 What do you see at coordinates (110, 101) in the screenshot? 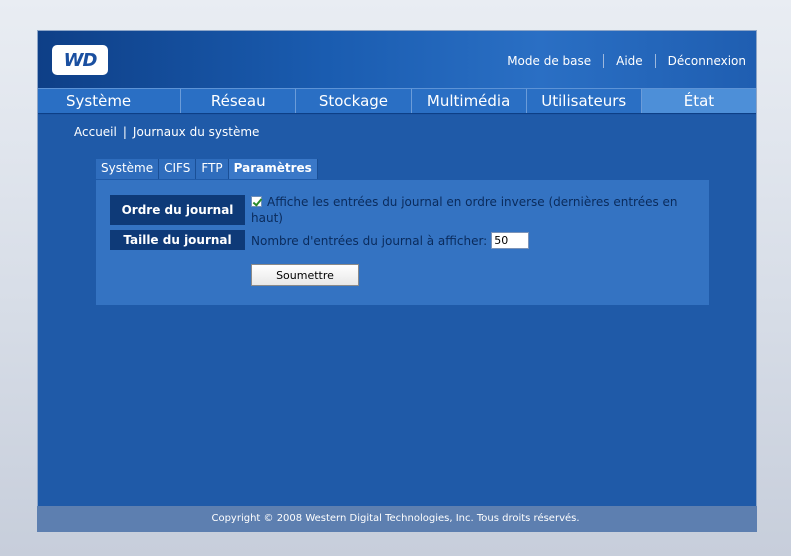
I see `nav-item-system: Système` at bounding box center [110, 101].